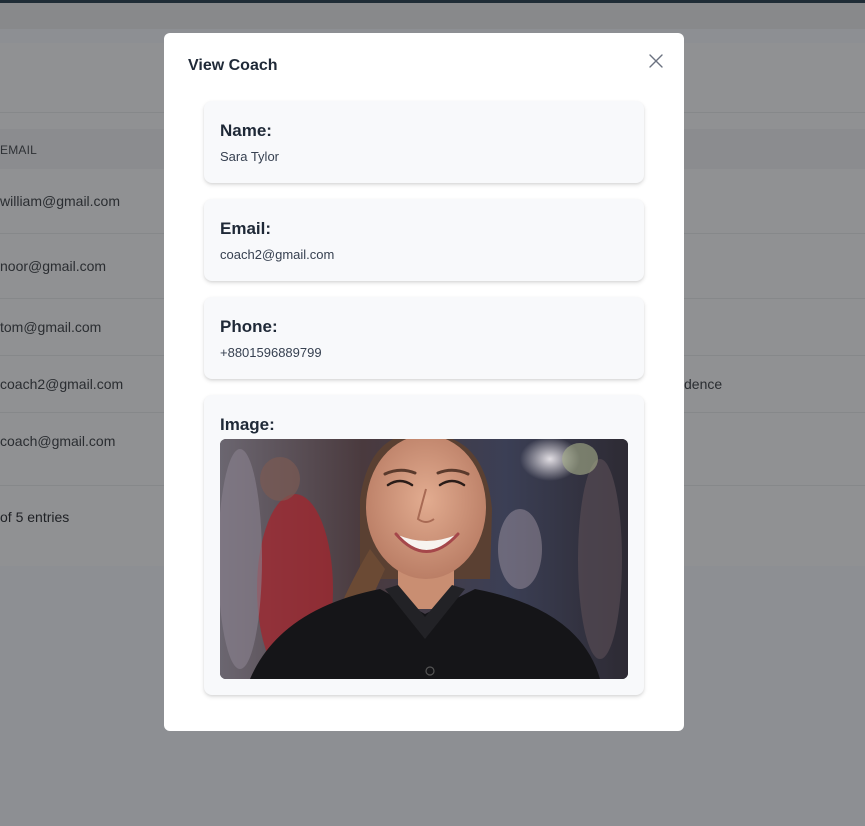  I want to click on name-card: Name: Sara Tylor, so click(424, 142).